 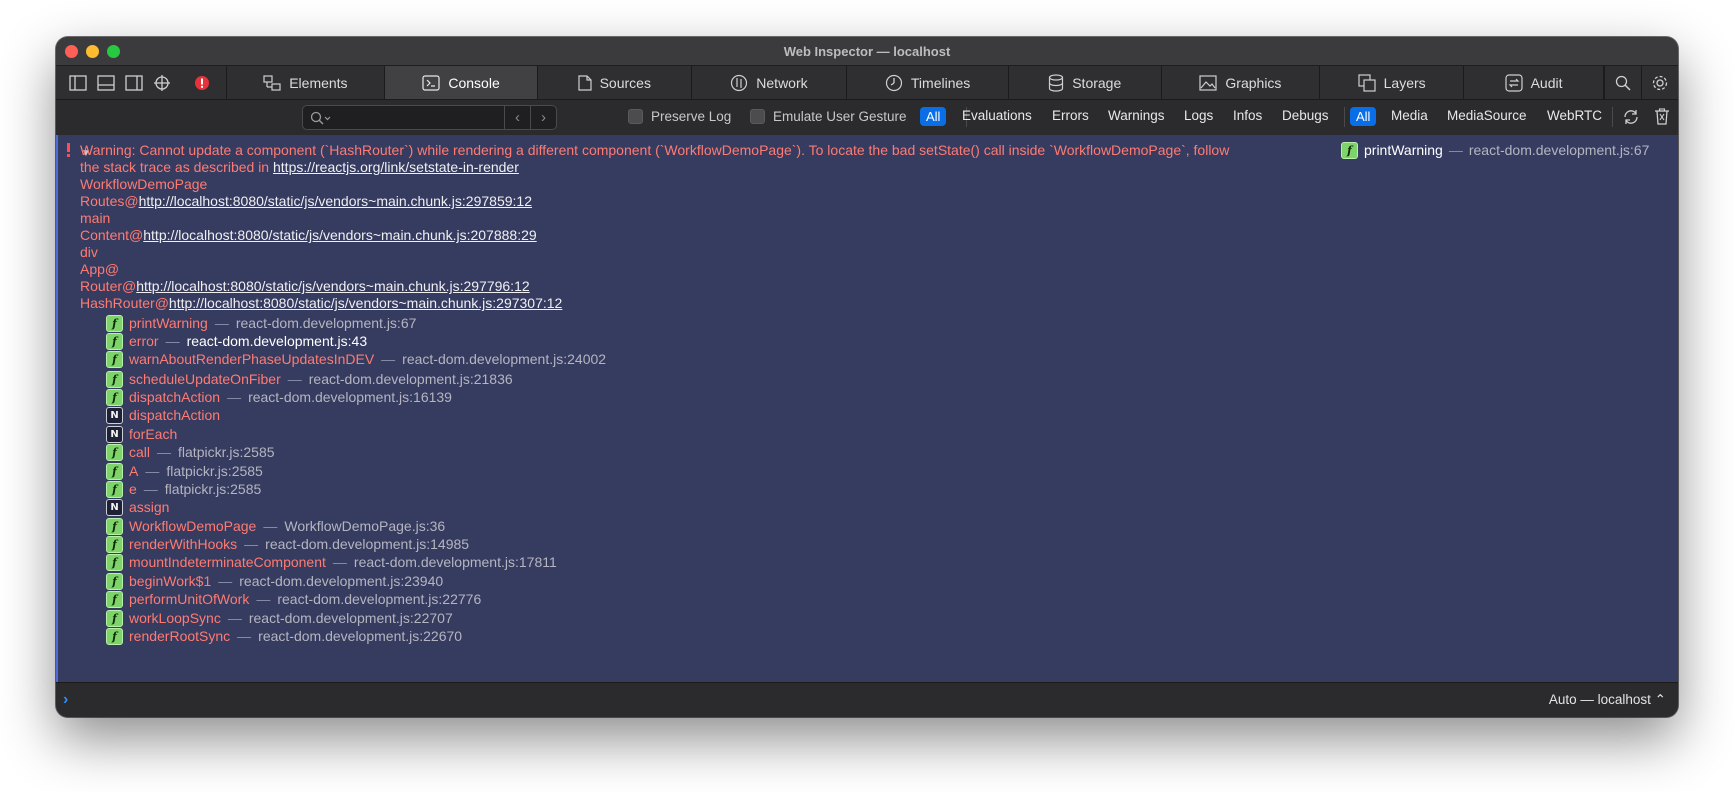 What do you see at coordinates (100, 269) in the screenshot?
I see `component-stack-line: App@` at bounding box center [100, 269].